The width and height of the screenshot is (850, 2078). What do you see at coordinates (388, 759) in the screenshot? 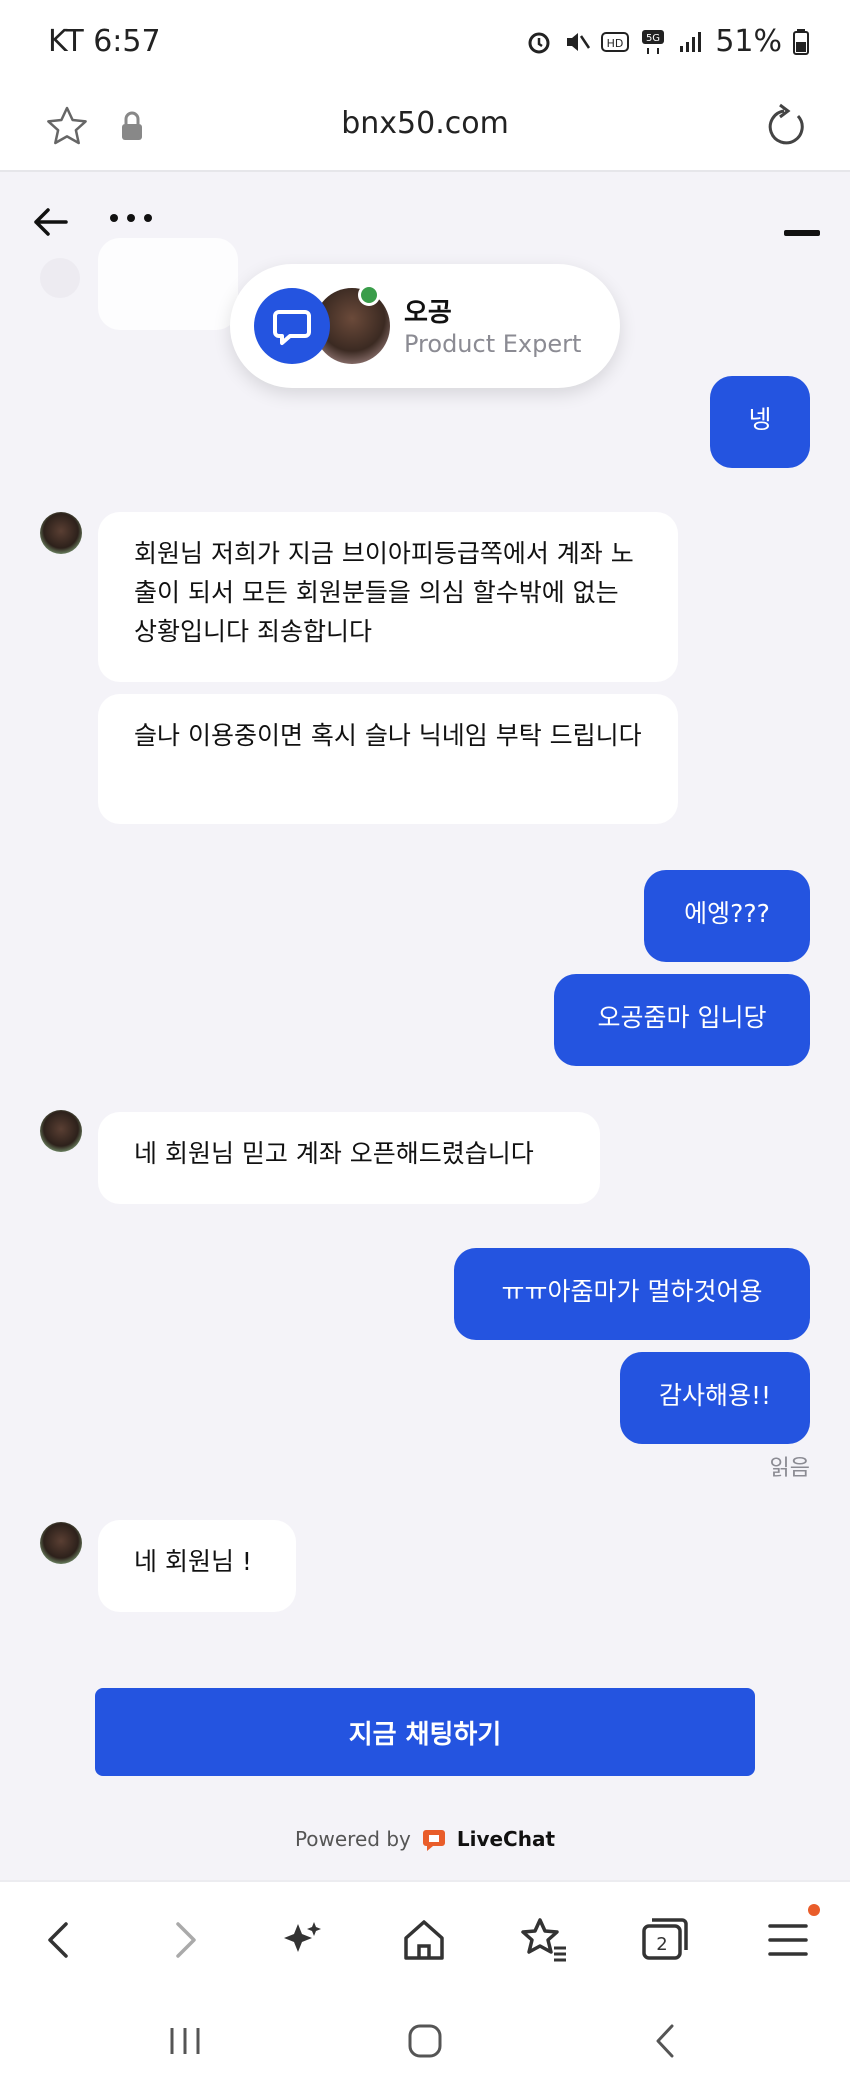
I see `agent-message: 슬나 이용중이면 혹시 슬나 닉네임 부탁 드립니다` at bounding box center [388, 759].